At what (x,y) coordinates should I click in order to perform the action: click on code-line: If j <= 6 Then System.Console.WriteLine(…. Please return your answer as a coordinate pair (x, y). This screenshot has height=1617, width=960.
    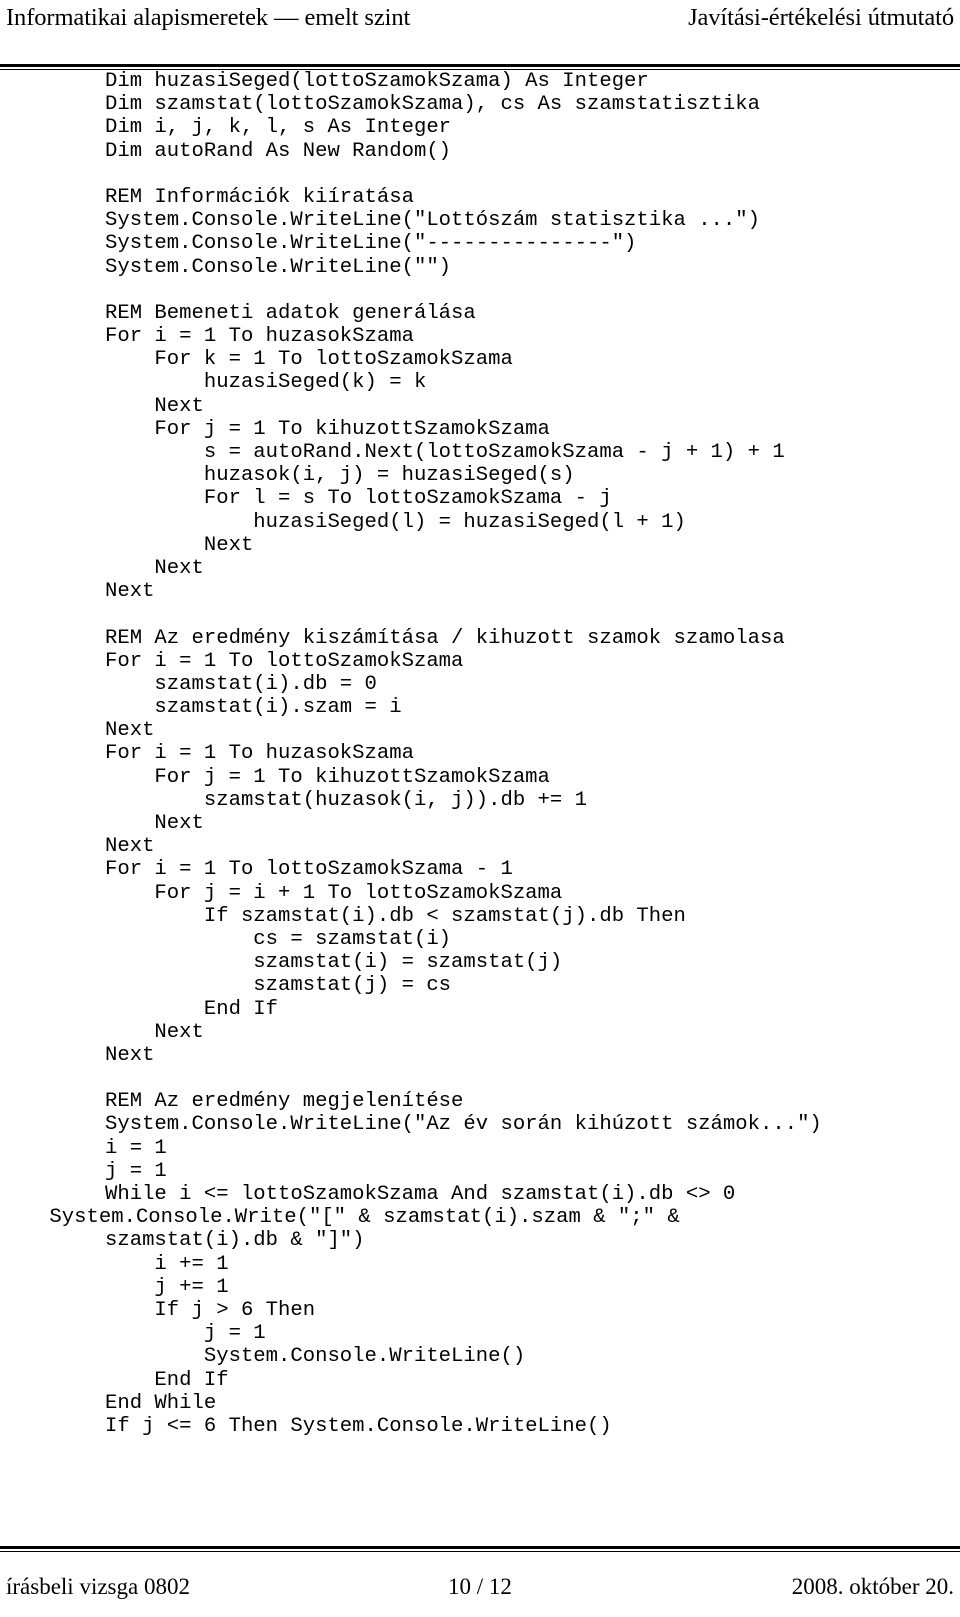
    Looking at the image, I should click on (358, 1426).